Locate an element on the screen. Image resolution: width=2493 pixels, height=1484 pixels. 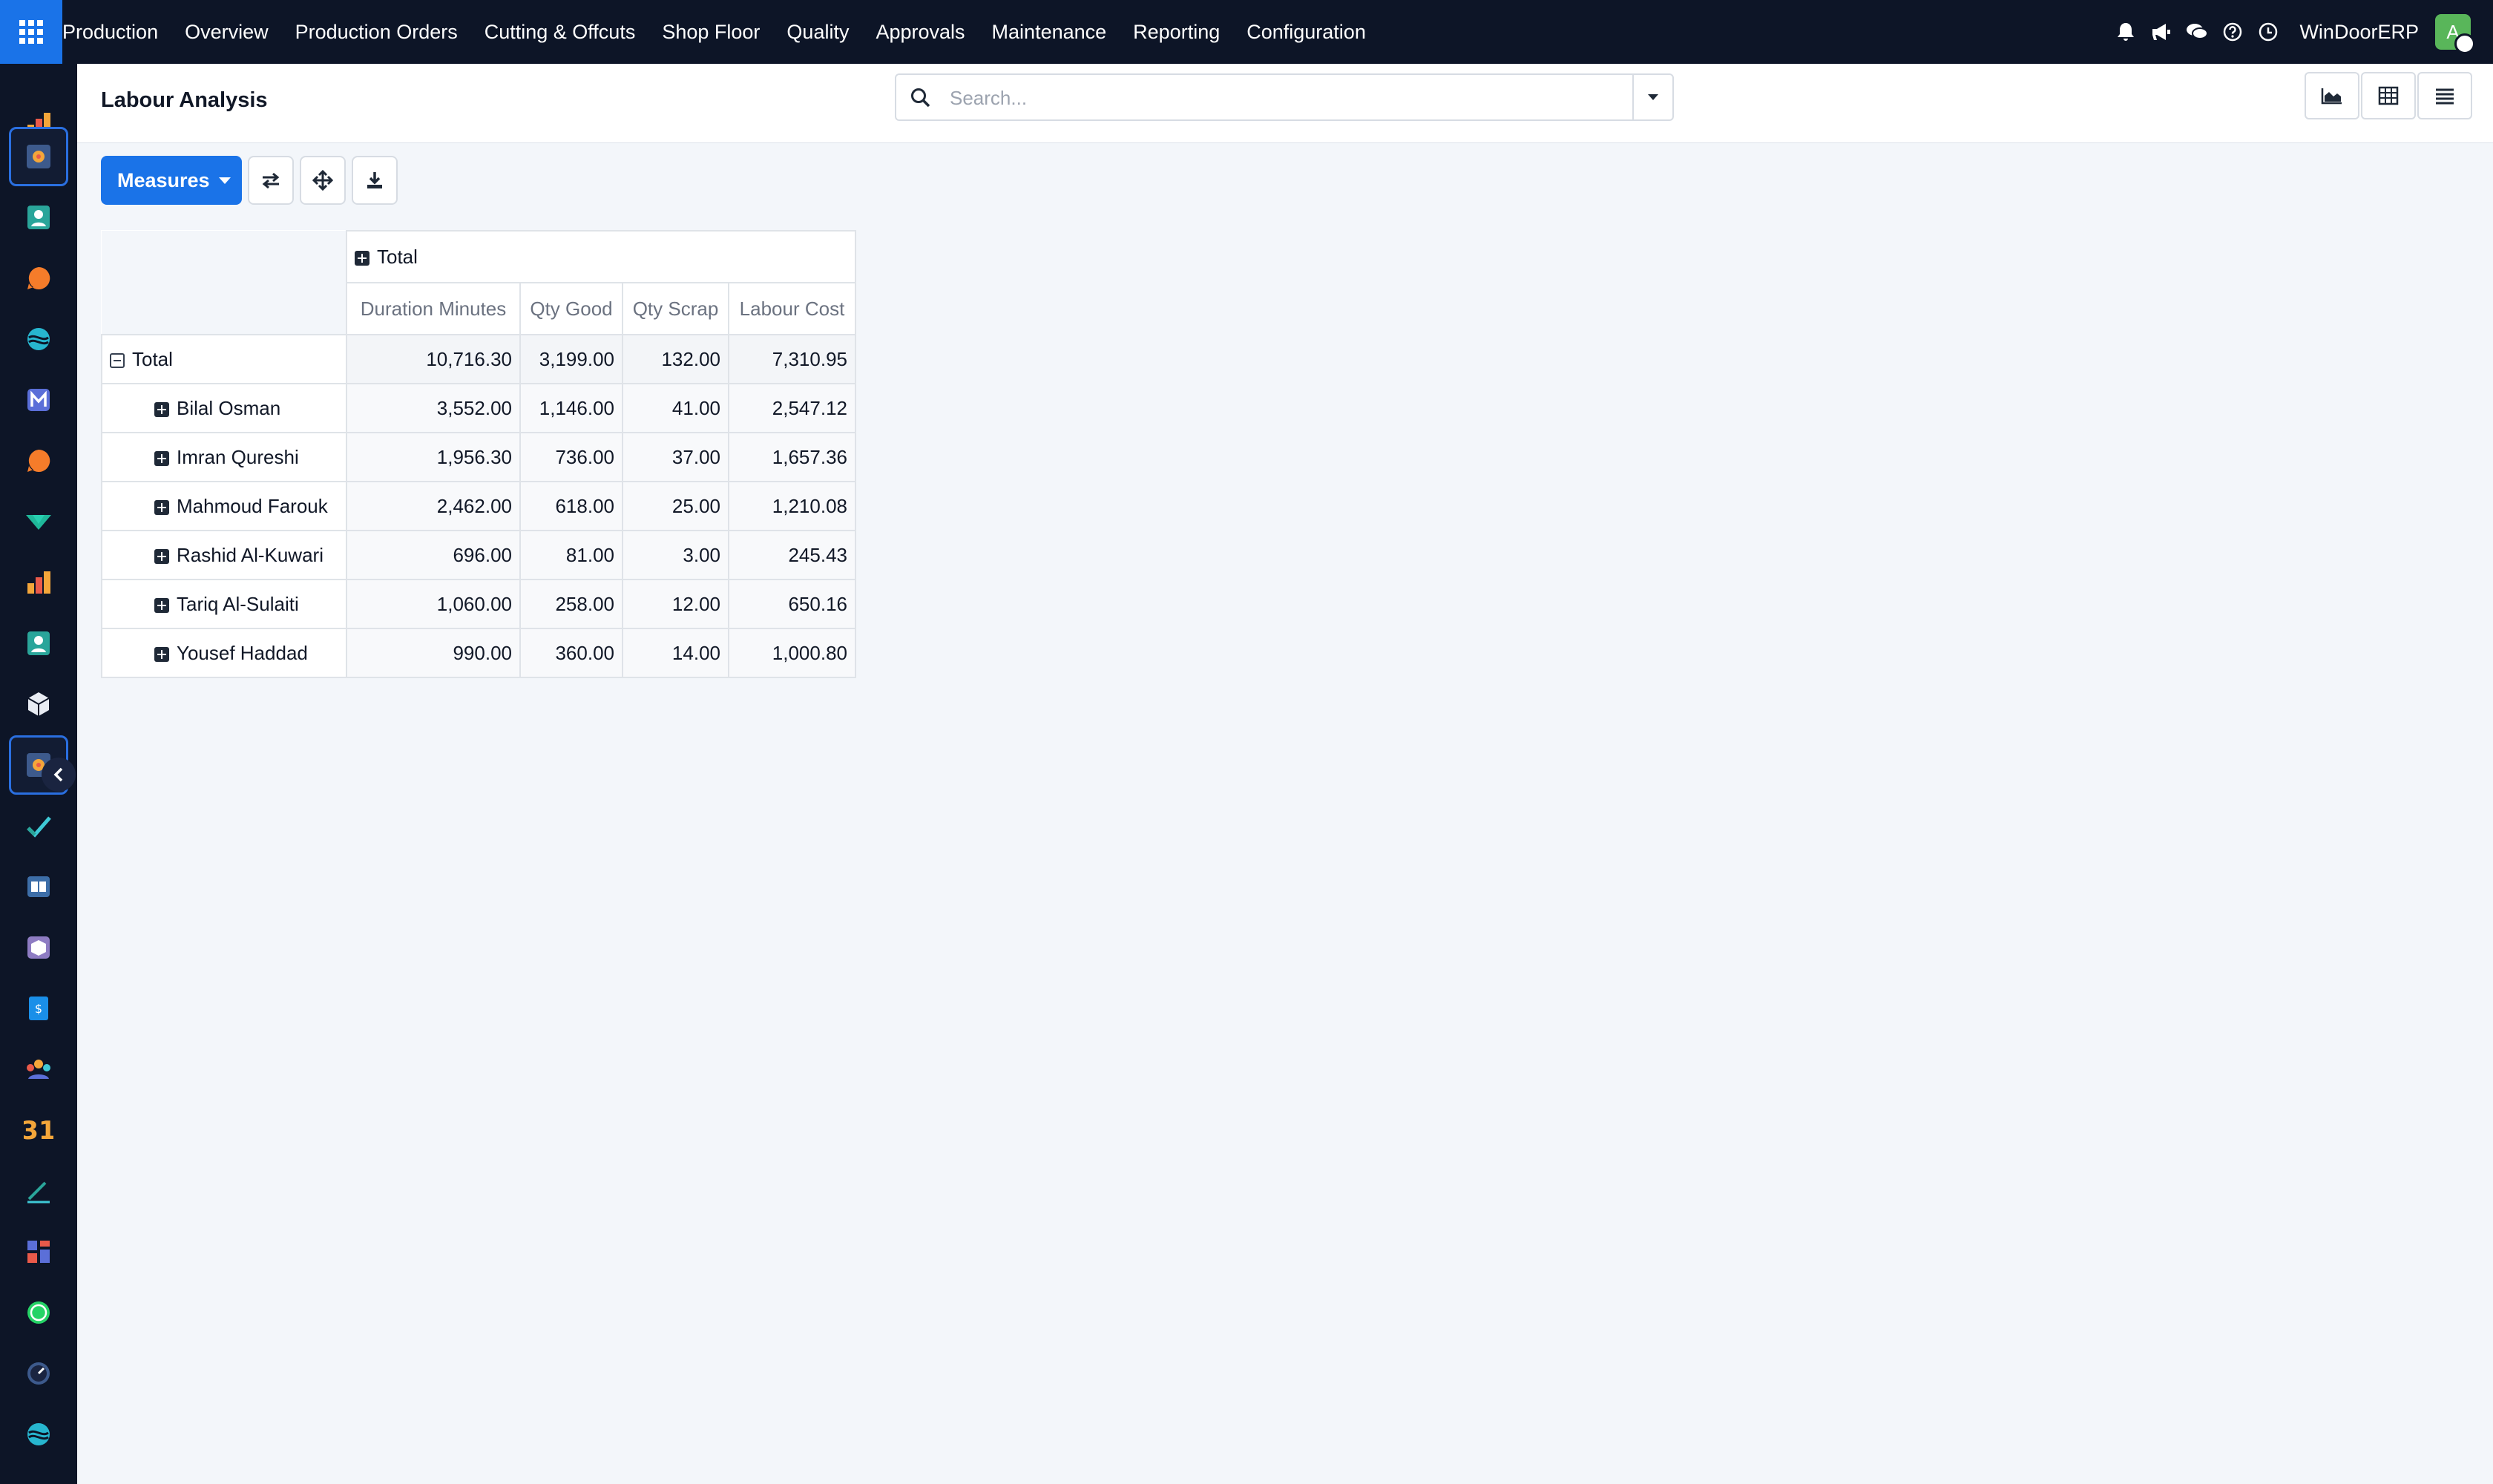
cell-value: 132.00 is located at coordinates (675, 359).